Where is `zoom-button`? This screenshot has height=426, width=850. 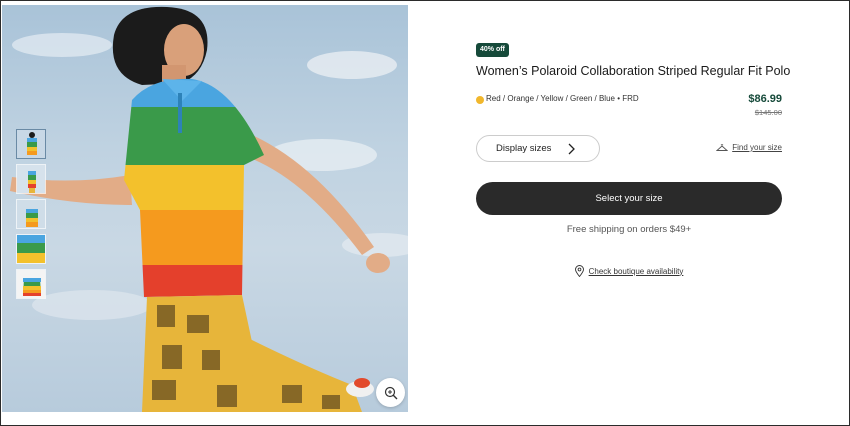
zoom-button is located at coordinates (390, 392).